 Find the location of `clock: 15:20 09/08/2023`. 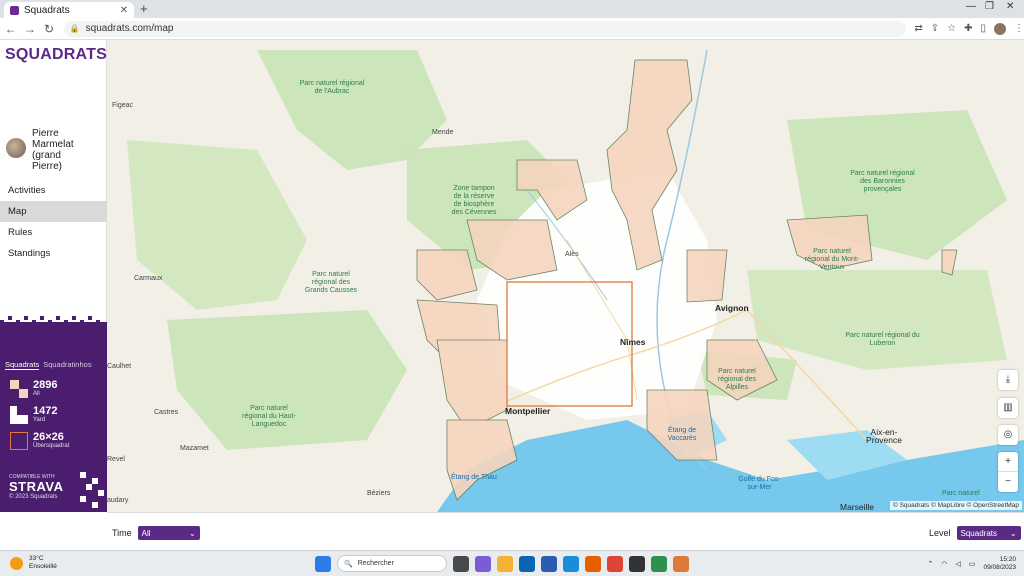

clock: 15:20 09/08/2023 is located at coordinates (999, 564).